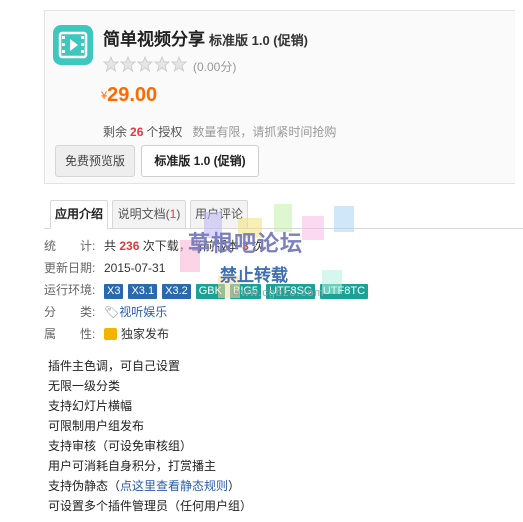  What do you see at coordinates (215, 67) in the screenshot?
I see `rating-score: (0.00分)` at bounding box center [215, 67].